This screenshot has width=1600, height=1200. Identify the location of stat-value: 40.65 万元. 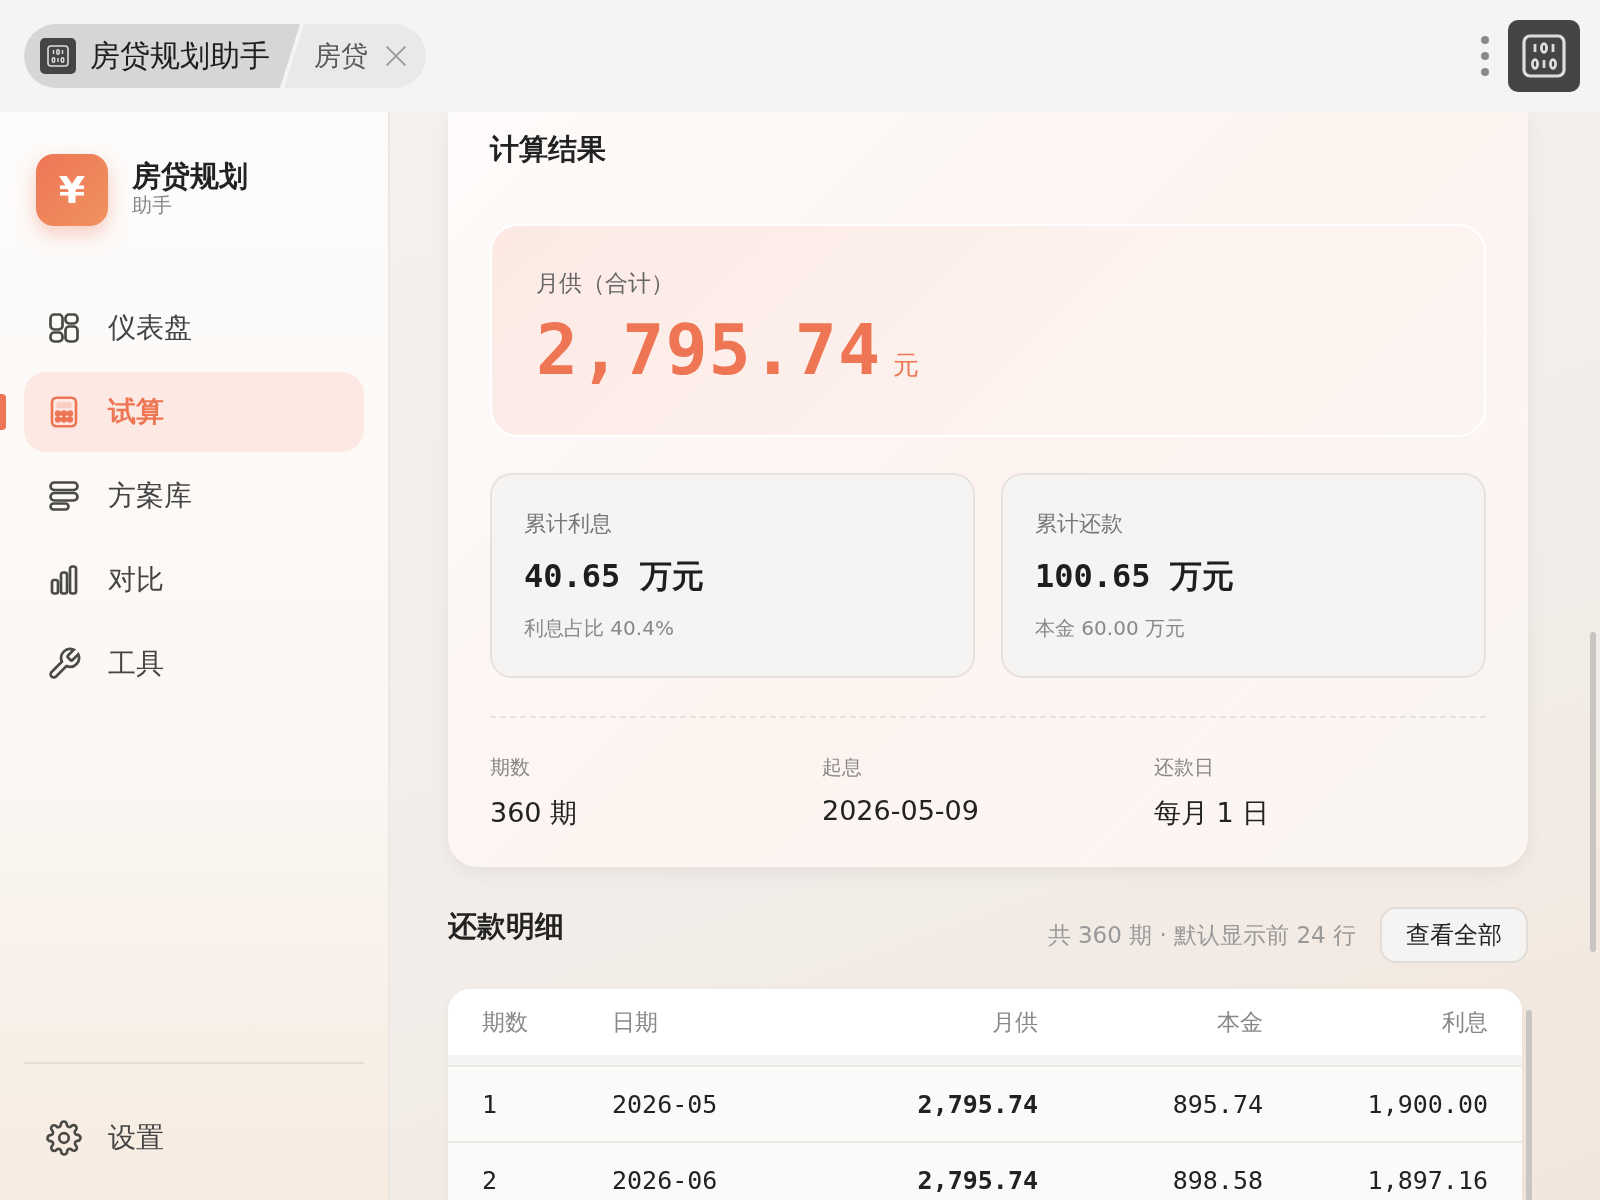
(614, 576).